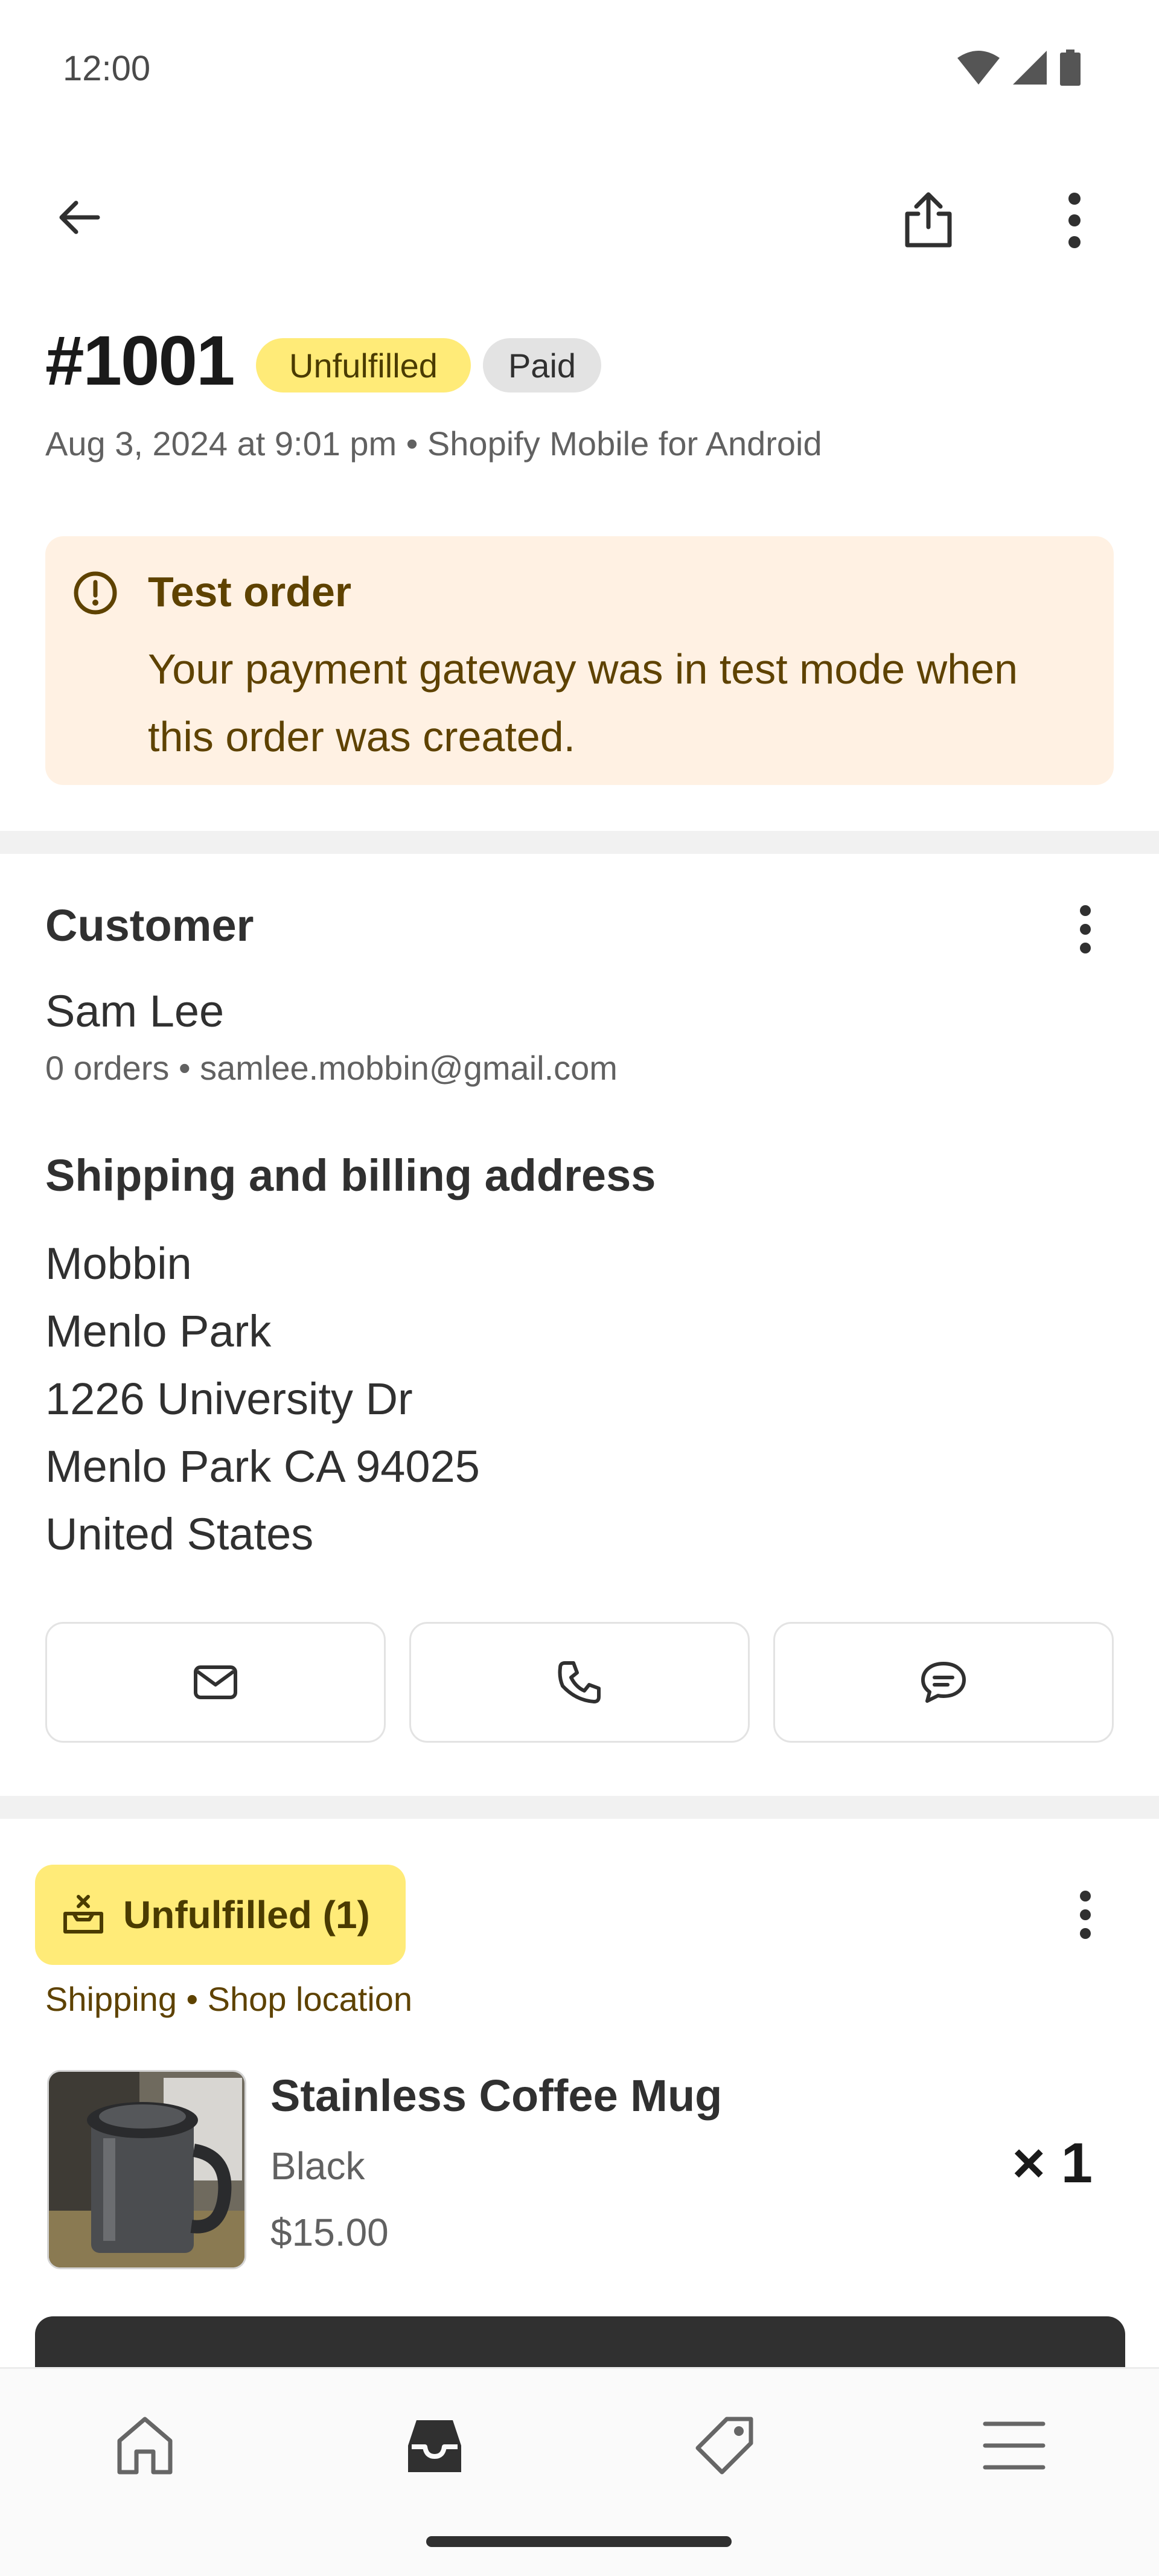 This screenshot has width=1159, height=2576. What do you see at coordinates (329, 2232) in the screenshot?
I see `product-price: $15.00` at bounding box center [329, 2232].